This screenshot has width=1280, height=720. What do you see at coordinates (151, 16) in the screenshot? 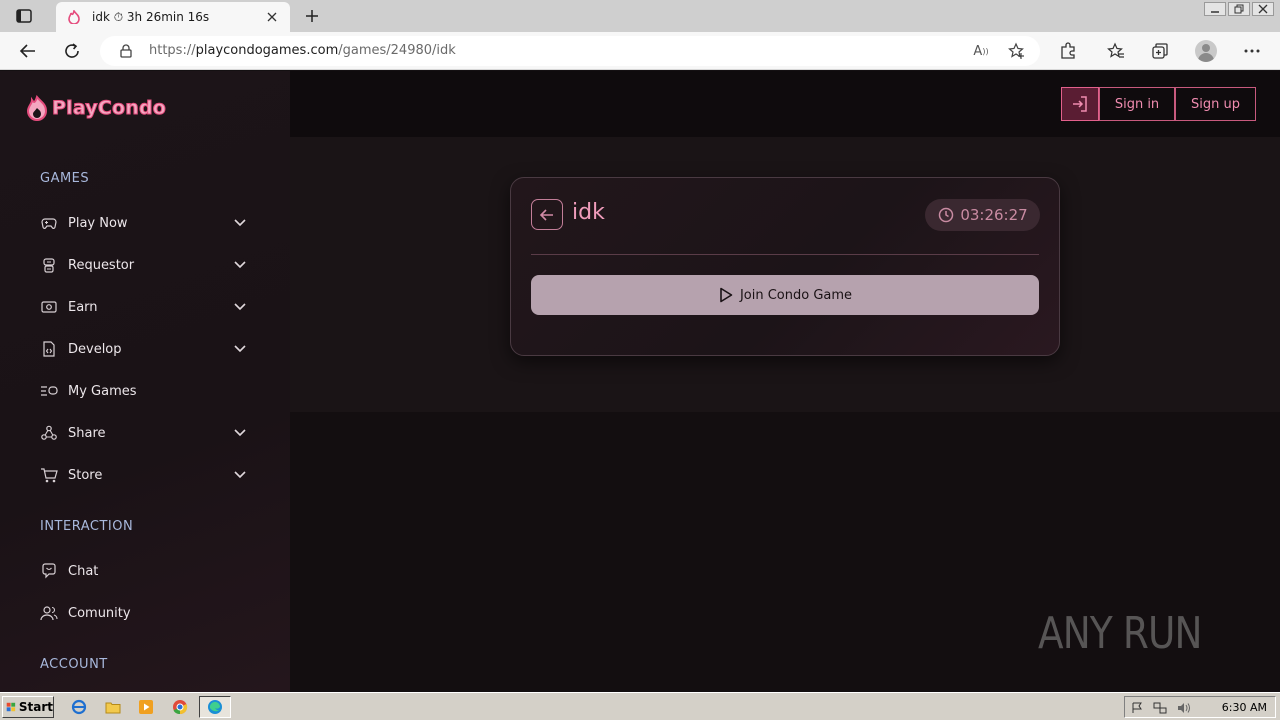
I see `tab-title: idk ⏱ 3h 26min 16s` at bounding box center [151, 16].